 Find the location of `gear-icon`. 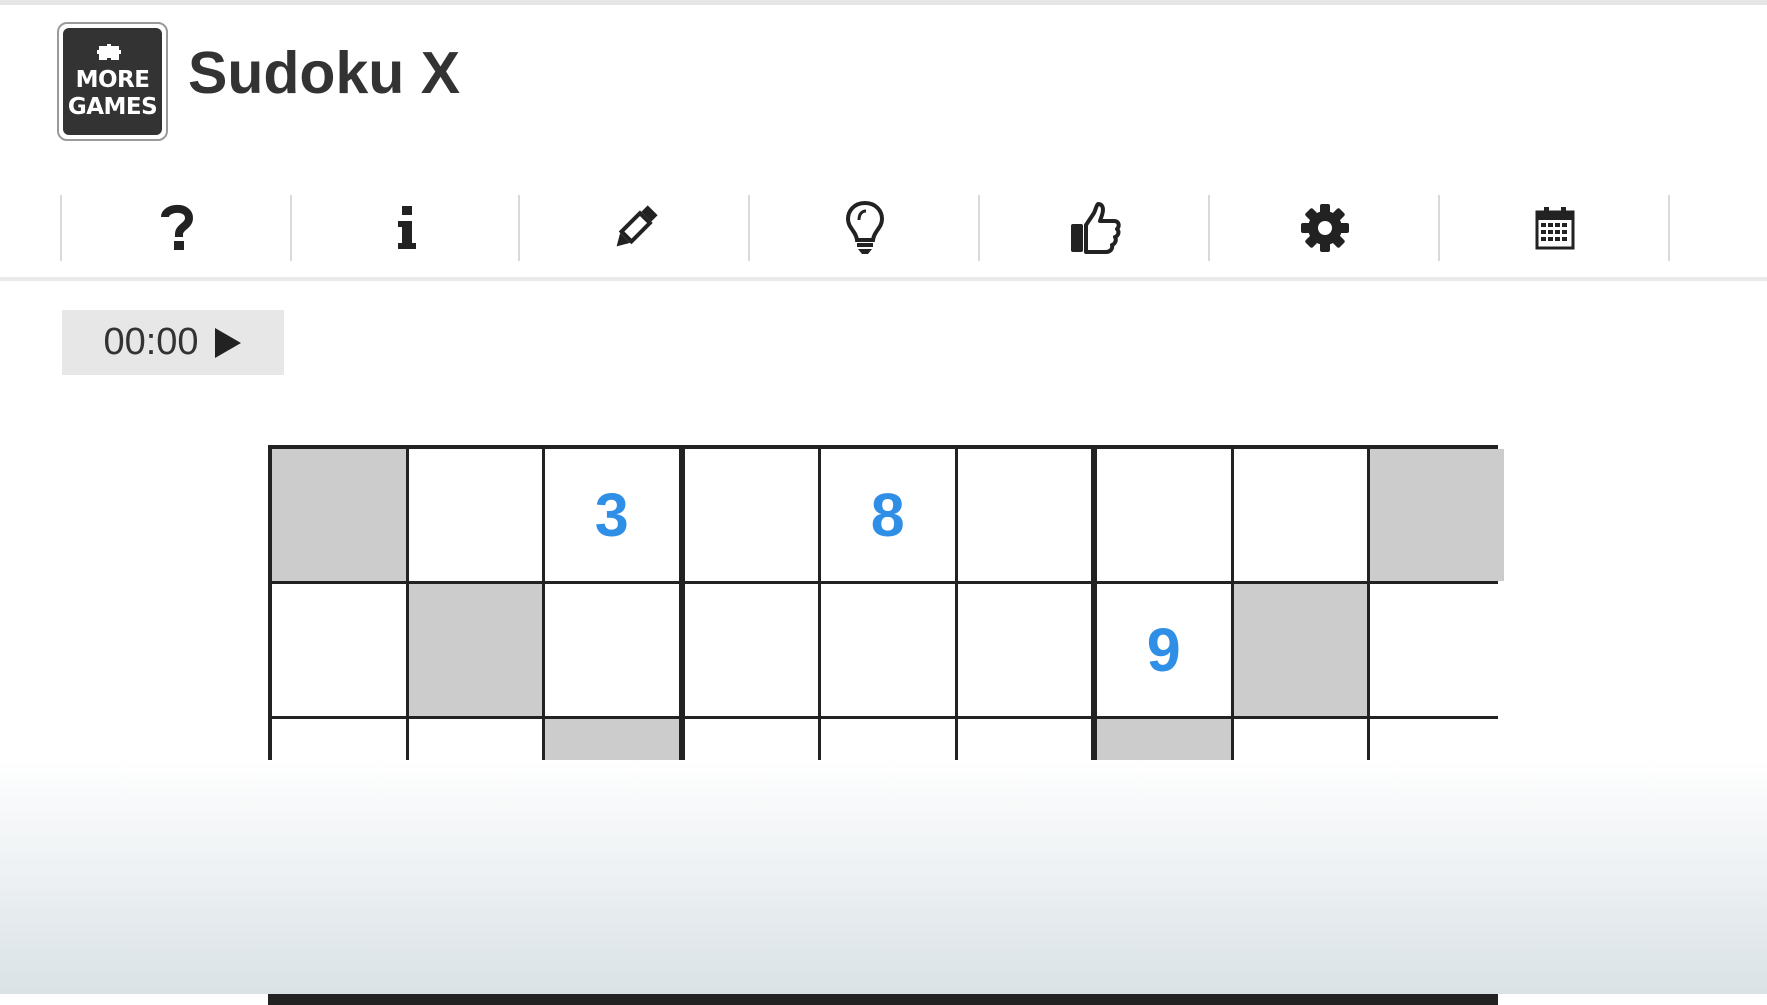

gear-icon is located at coordinates (1324, 228).